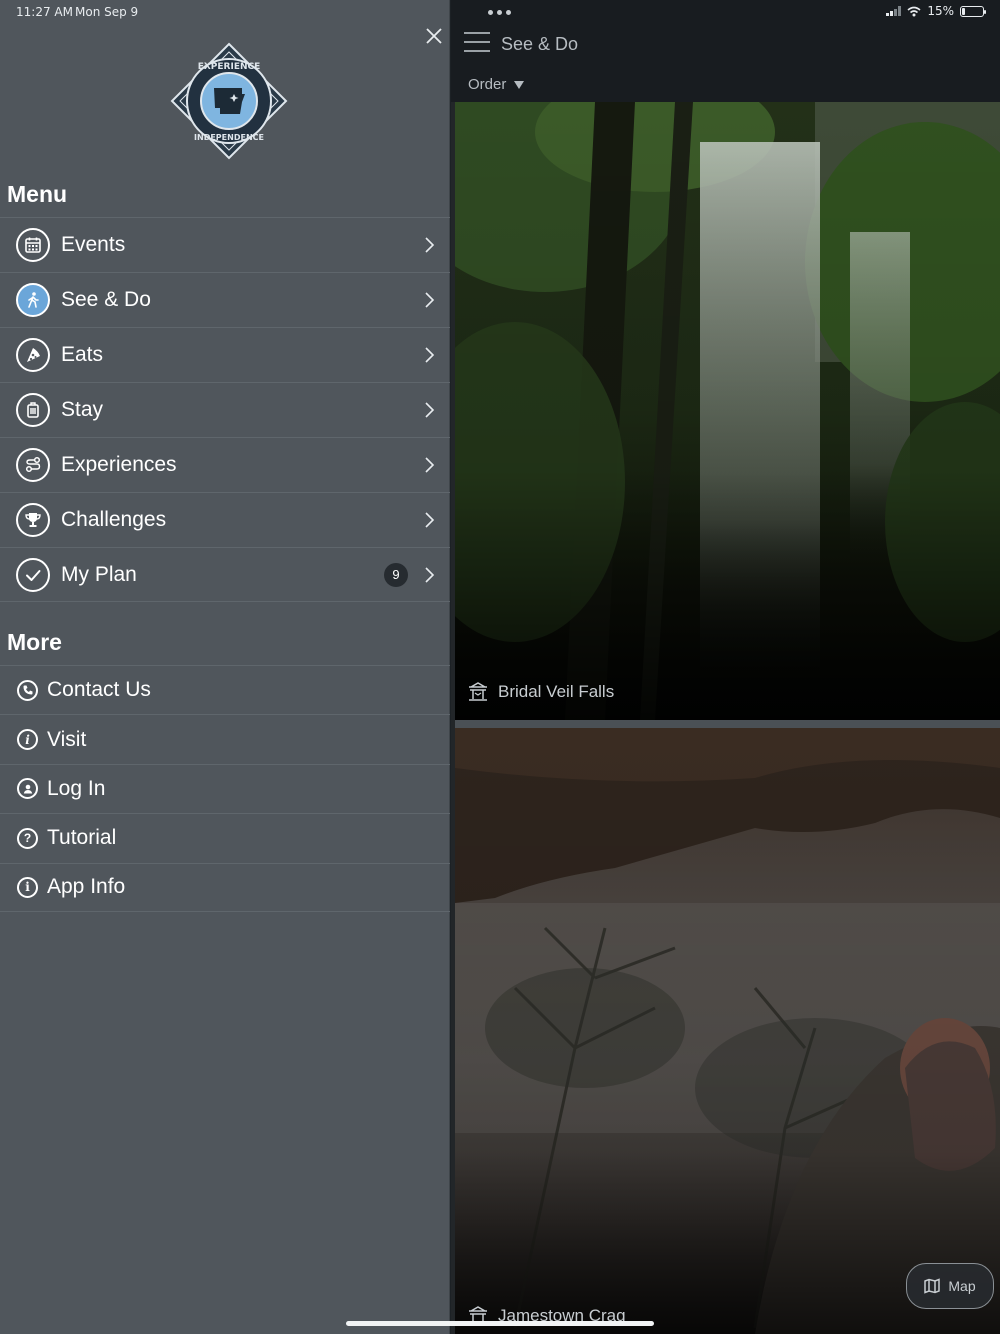 This screenshot has width=1000, height=1334. I want to click on card-divider, so click(727, 724).